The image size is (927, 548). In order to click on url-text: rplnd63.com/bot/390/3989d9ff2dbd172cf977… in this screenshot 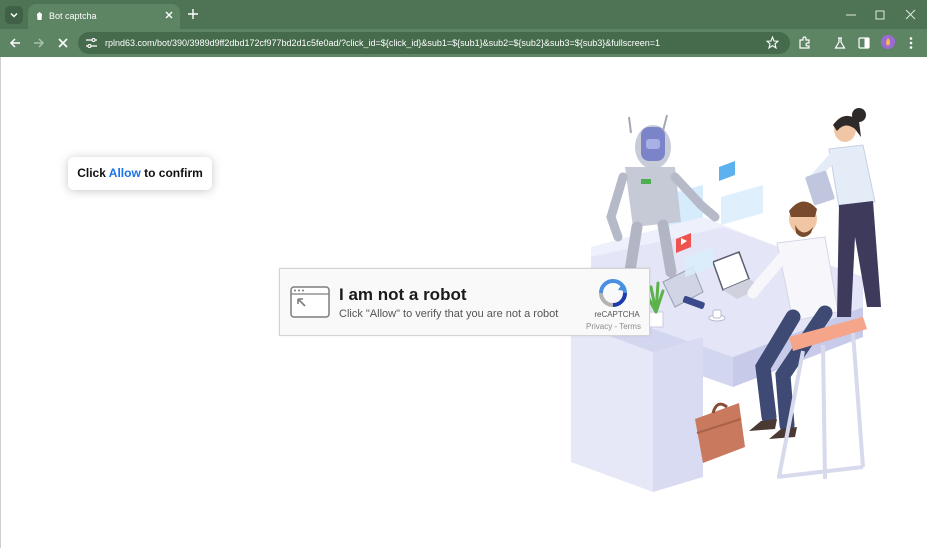, I will do `click(382, 43)`.